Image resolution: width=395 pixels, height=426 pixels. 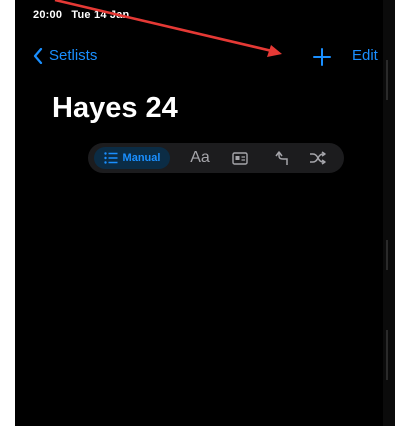 I want to click on page-title: Hayes 24, so click(x=115, y=108).